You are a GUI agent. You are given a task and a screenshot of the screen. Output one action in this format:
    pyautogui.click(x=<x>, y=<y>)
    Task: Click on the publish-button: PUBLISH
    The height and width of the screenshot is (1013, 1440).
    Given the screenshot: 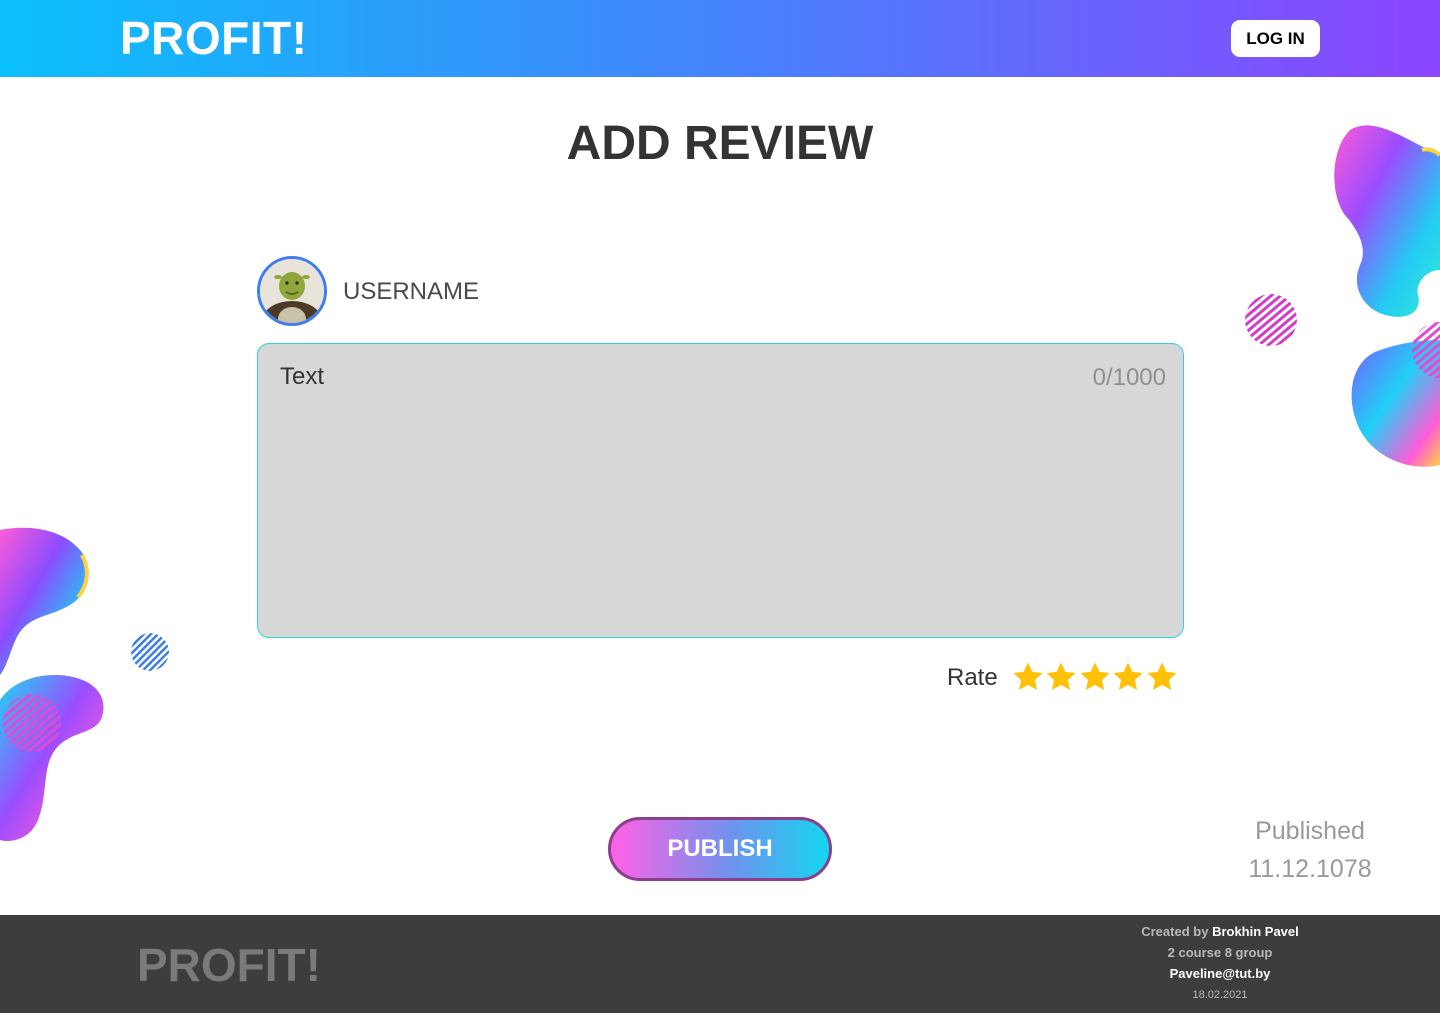 What is the action you would take?
    pyautogui.click(x=720, y=849)
    